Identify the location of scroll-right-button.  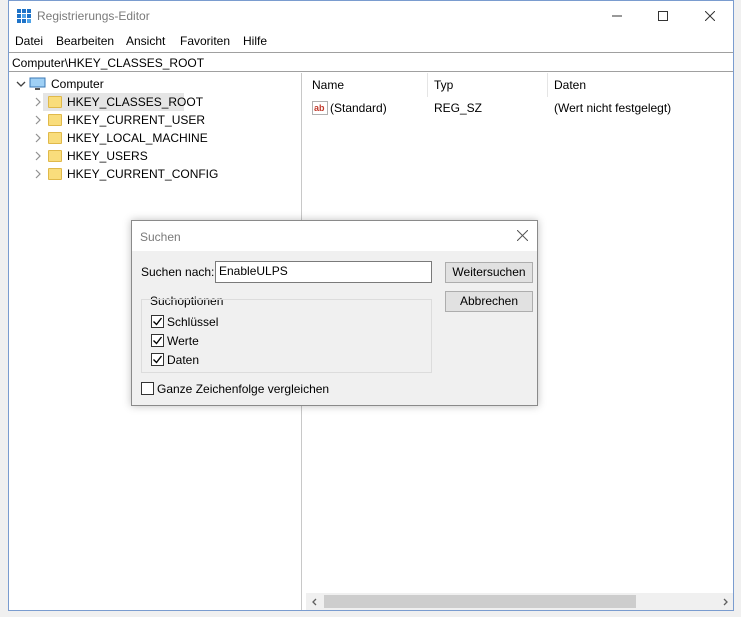
(724, 601).